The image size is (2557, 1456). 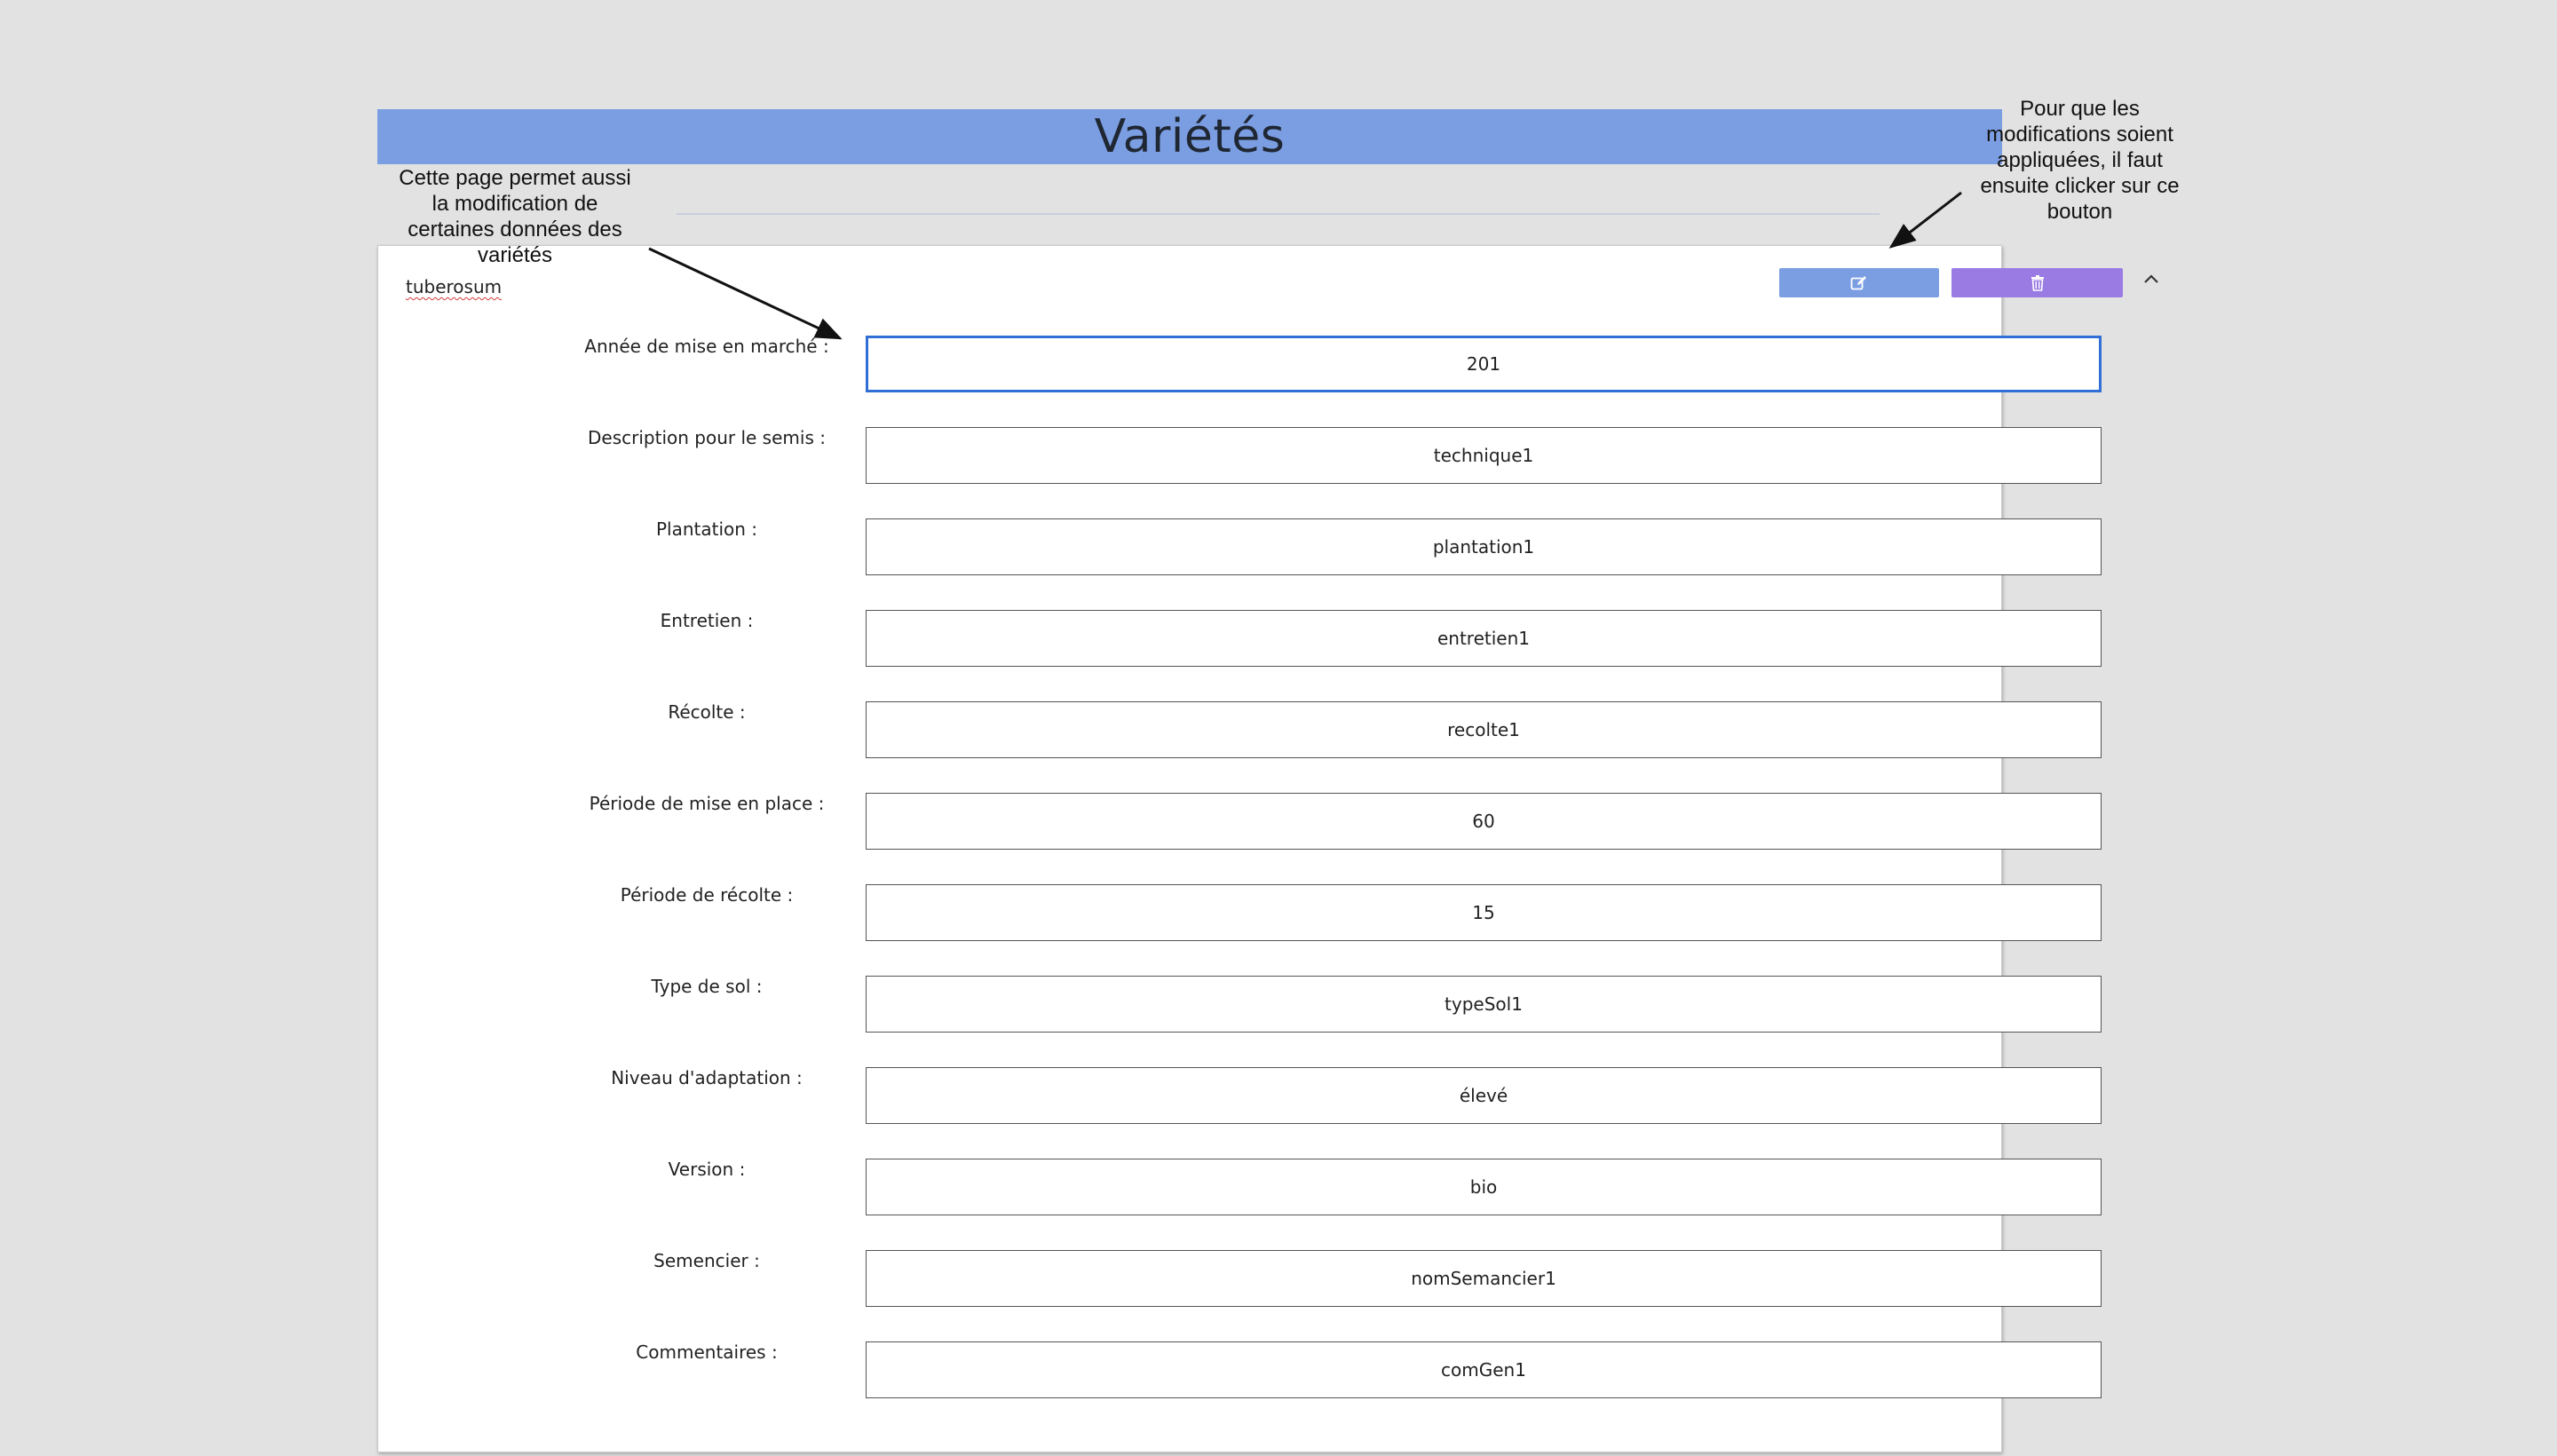 What do you see at coordinates (1925, 220) in the screenshot?
I see `annotation-arrow-right` at bounding box center [1925, 220].